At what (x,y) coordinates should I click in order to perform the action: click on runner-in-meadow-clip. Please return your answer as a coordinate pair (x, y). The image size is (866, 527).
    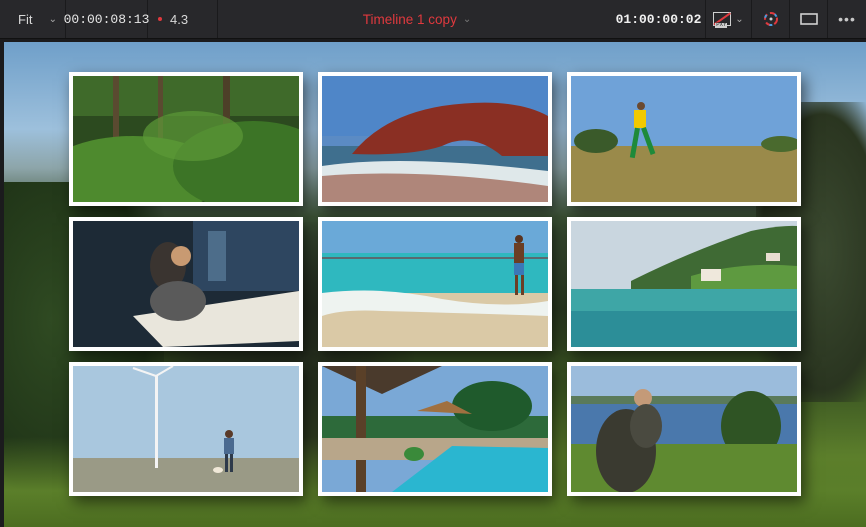
    Looking at the image, I should click on (684, 139).